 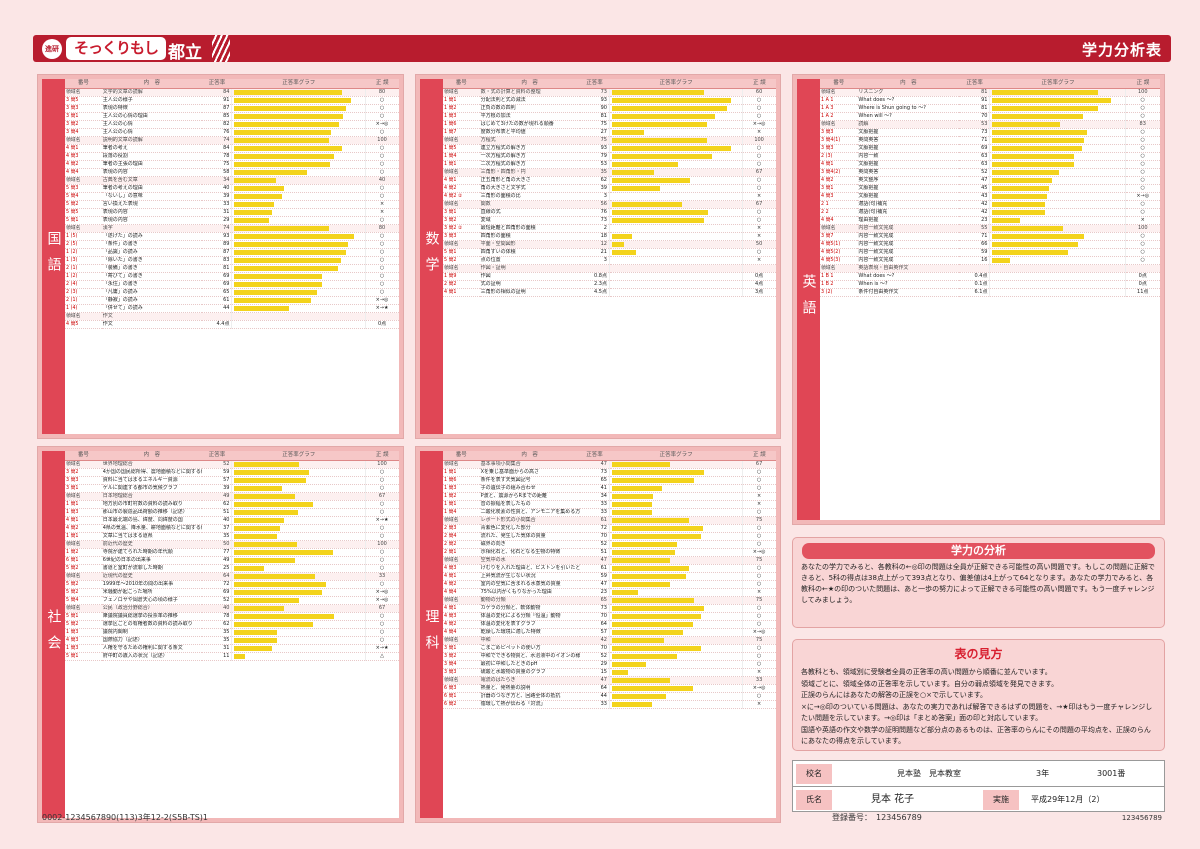 I want to click on domain-row: 領域名 リスニング 81 100, so click(x=990, y=92).